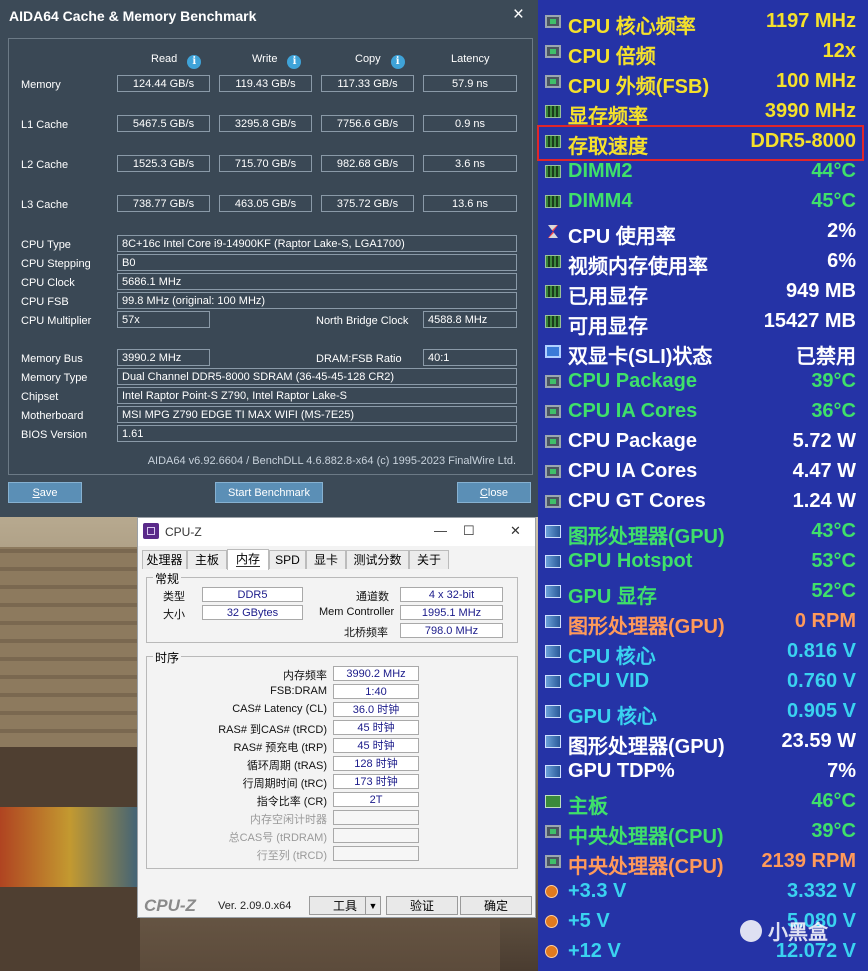 Image resolution: width=868 pixels, height=971 pixels. Describe the element at coordinates (265, 83) in the screenshot. I see `memory-write: 119.43 GB/s` at that location.